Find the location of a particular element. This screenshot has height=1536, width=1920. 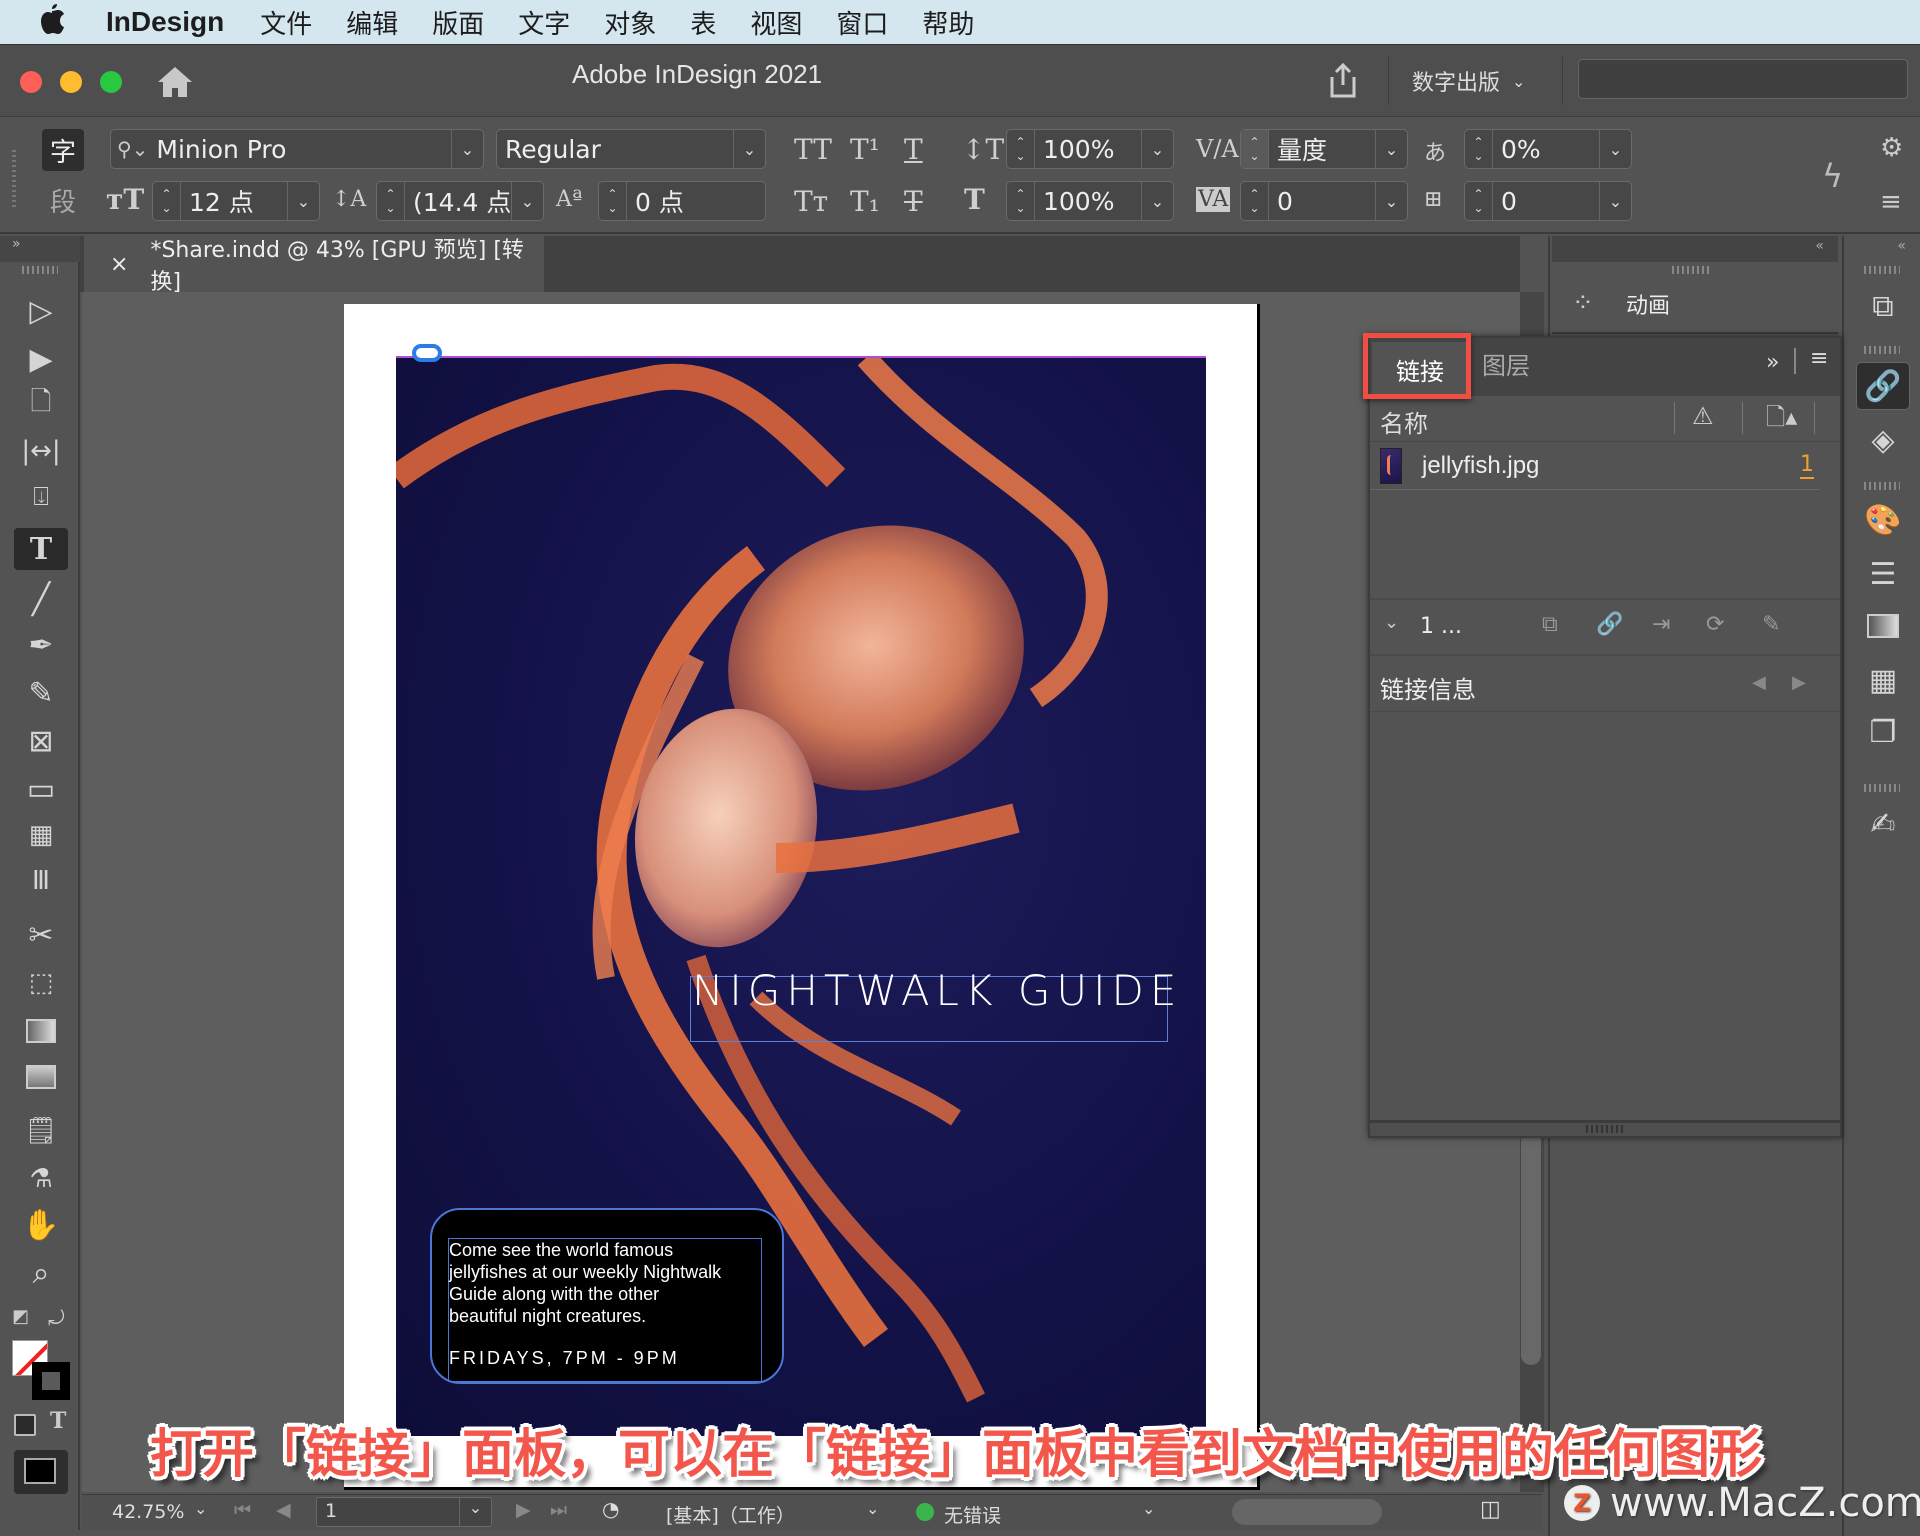

workspace-switcher: 数字出版 ⌄ is located at coordinates (1468, 81).